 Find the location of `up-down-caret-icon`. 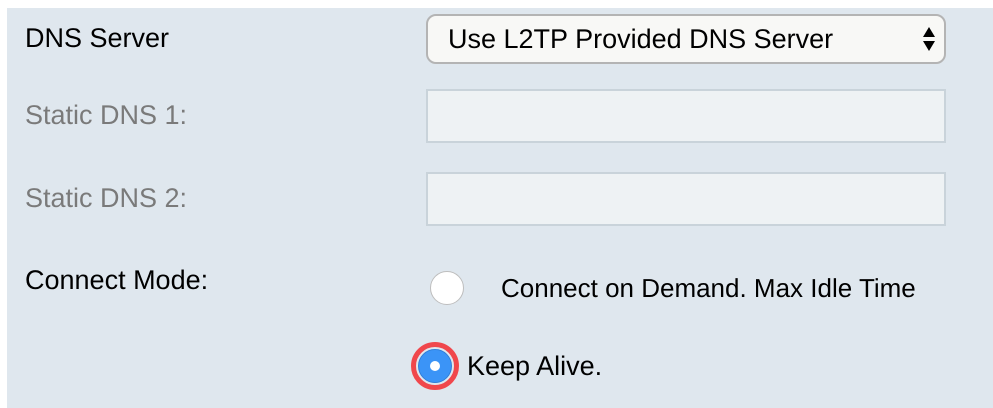

up-down-caret-icon is located at coordinates (929, 39).